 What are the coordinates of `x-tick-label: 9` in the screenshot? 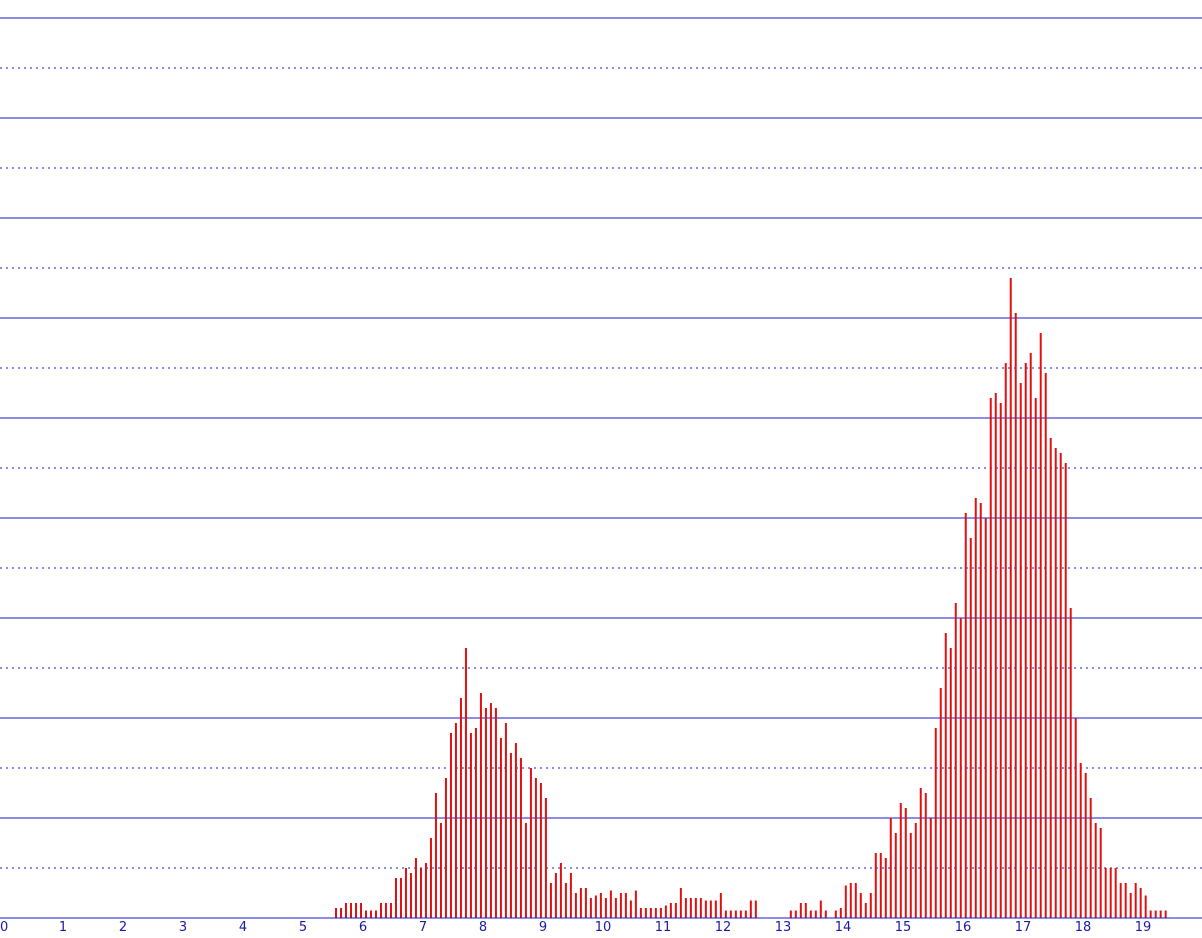 It's located at (543, 927).